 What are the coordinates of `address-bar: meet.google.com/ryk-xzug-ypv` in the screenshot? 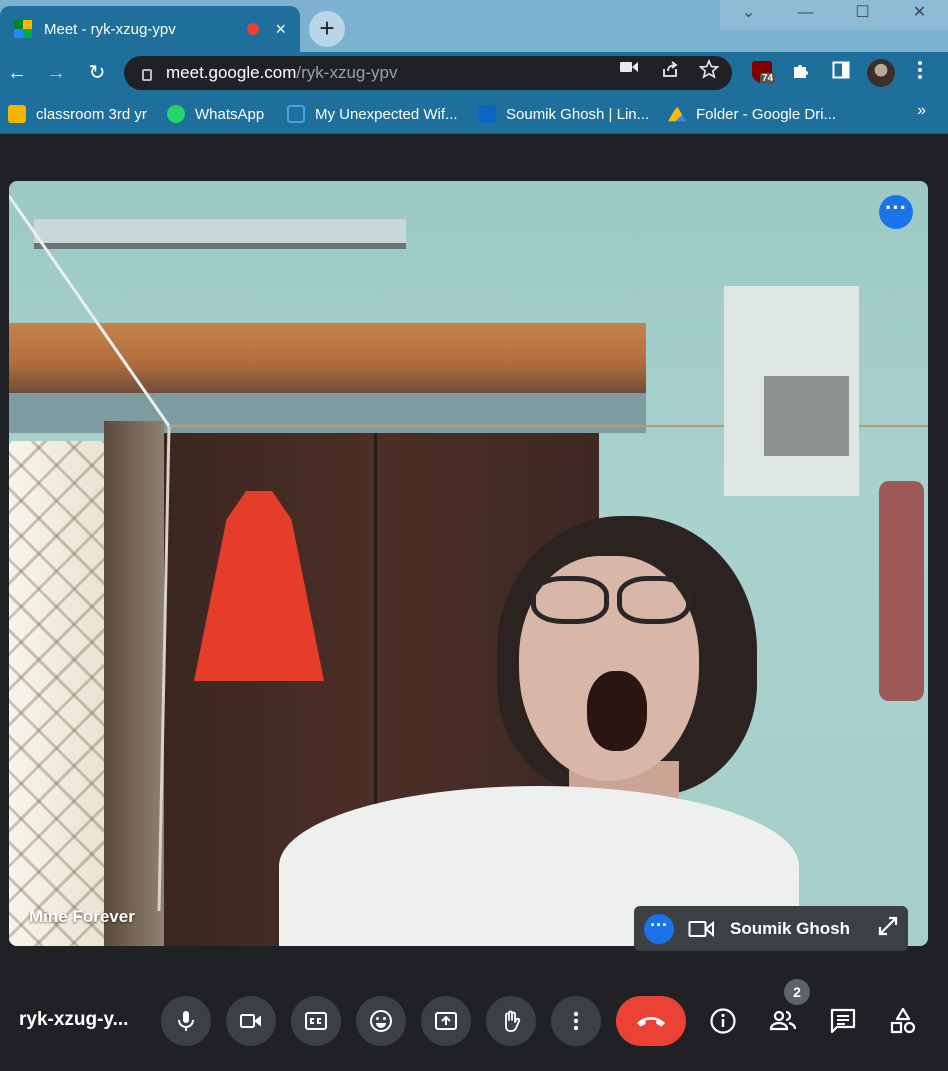 It's located at (428, 73).